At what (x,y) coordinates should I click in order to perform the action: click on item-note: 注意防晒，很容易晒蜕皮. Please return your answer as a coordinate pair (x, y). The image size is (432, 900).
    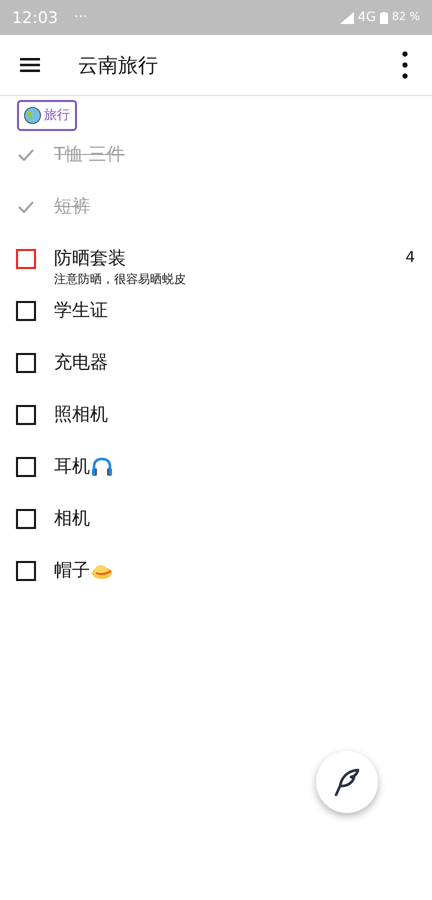
    Looking at the image, I should click on (120, 279).